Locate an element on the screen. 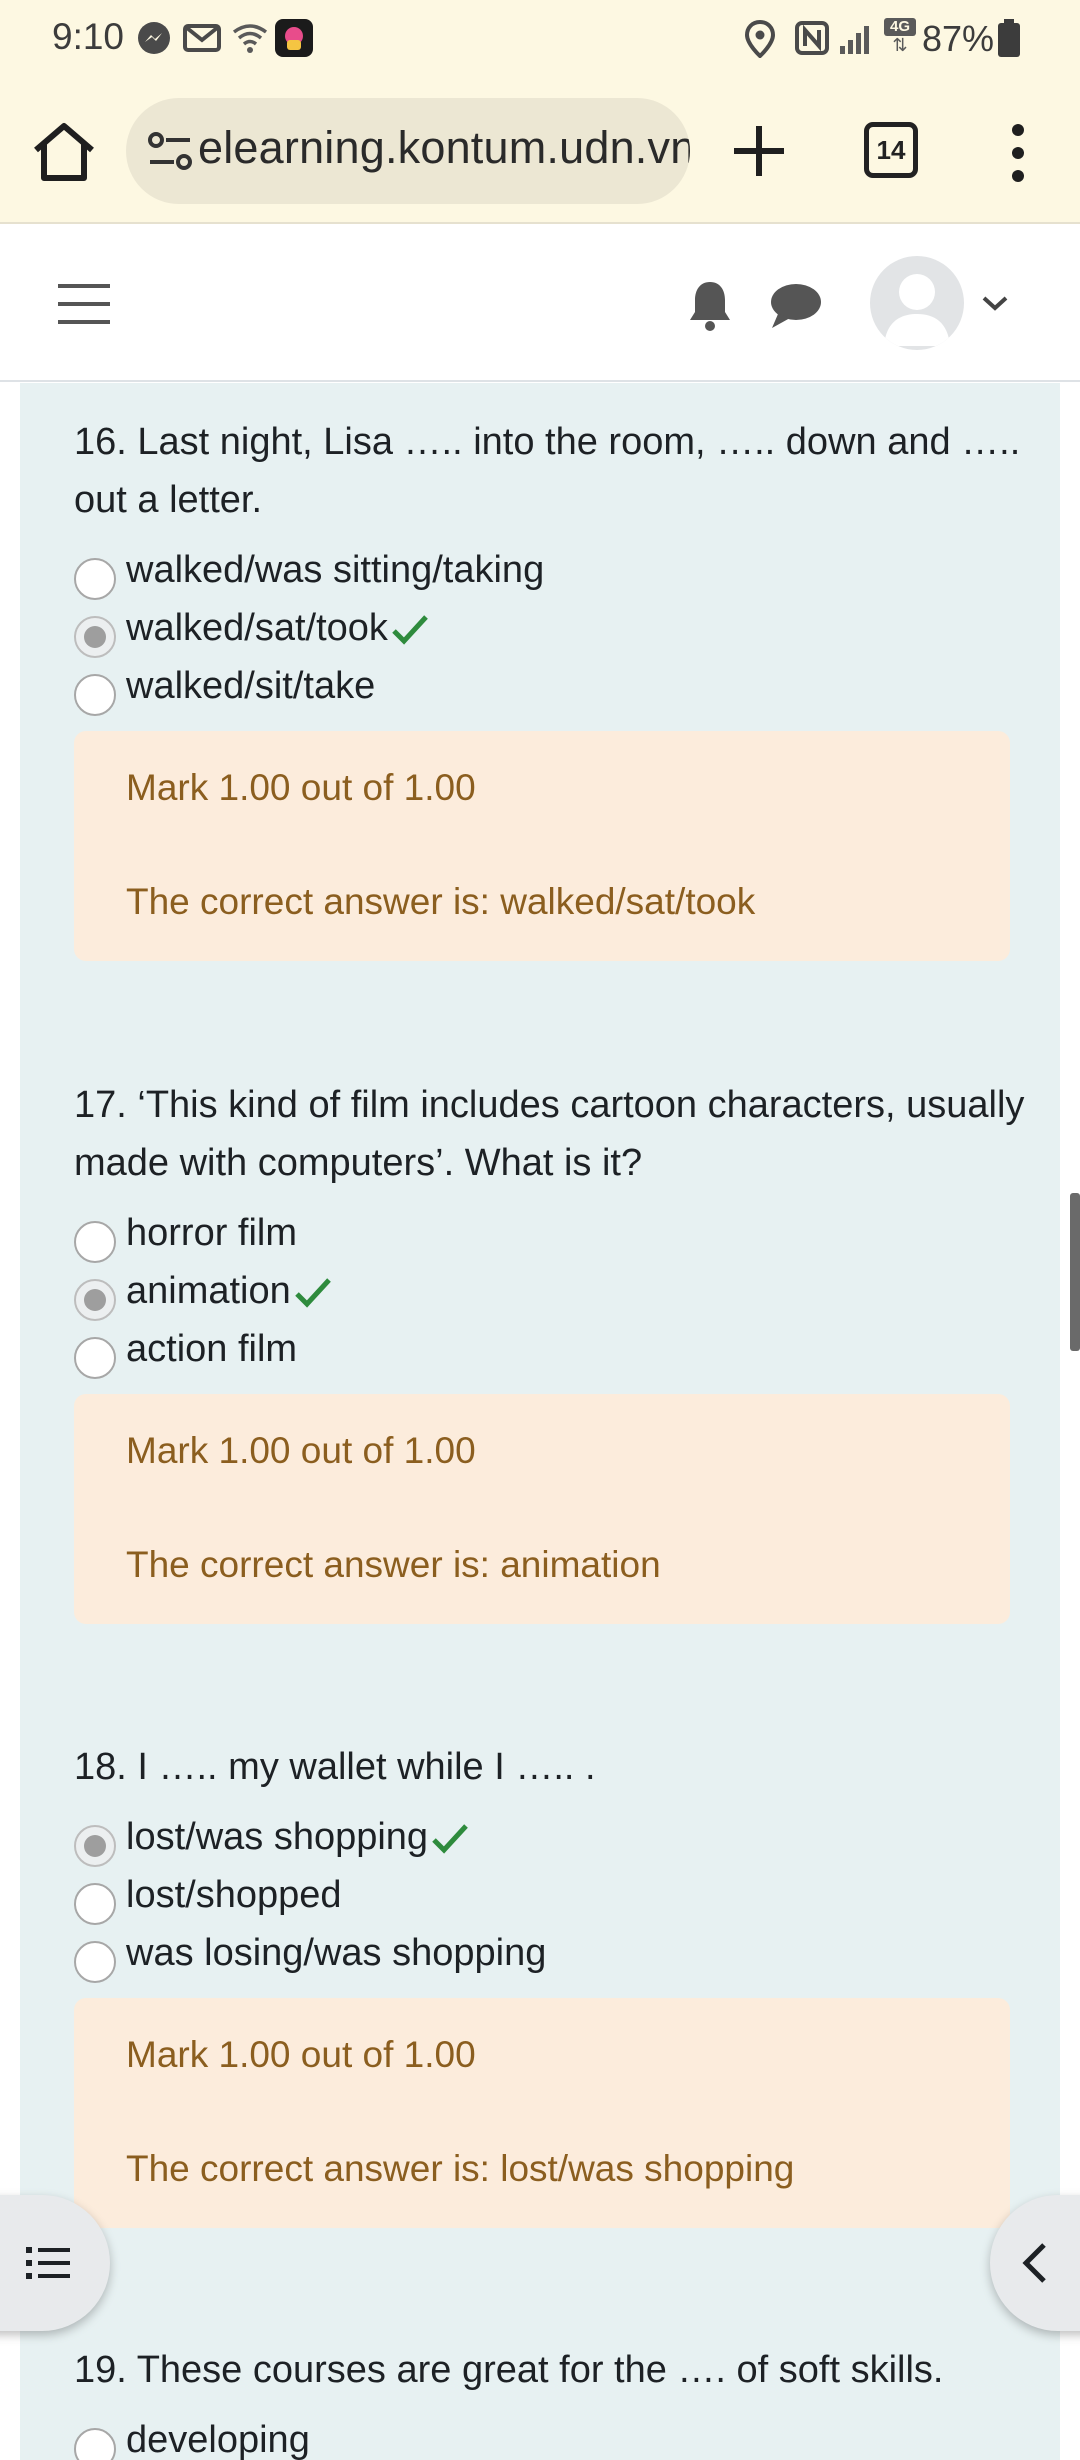 This screenshot has height=2460, width=1080. answer-list: developing is located at coordinates (552, 2437).